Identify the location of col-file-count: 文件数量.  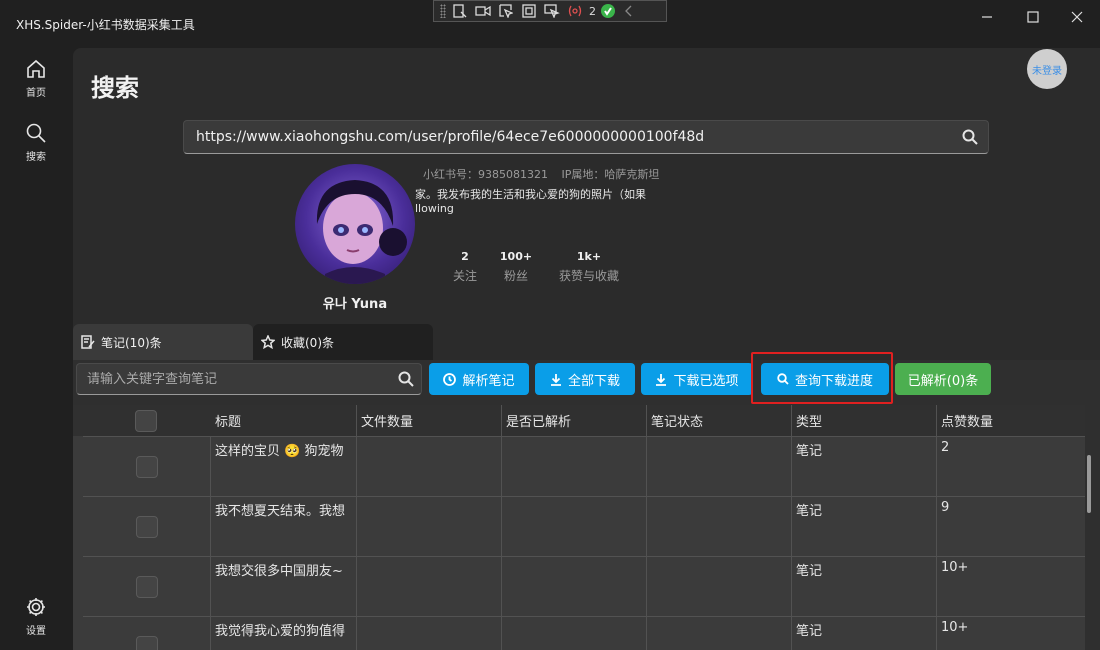
(429, 420).